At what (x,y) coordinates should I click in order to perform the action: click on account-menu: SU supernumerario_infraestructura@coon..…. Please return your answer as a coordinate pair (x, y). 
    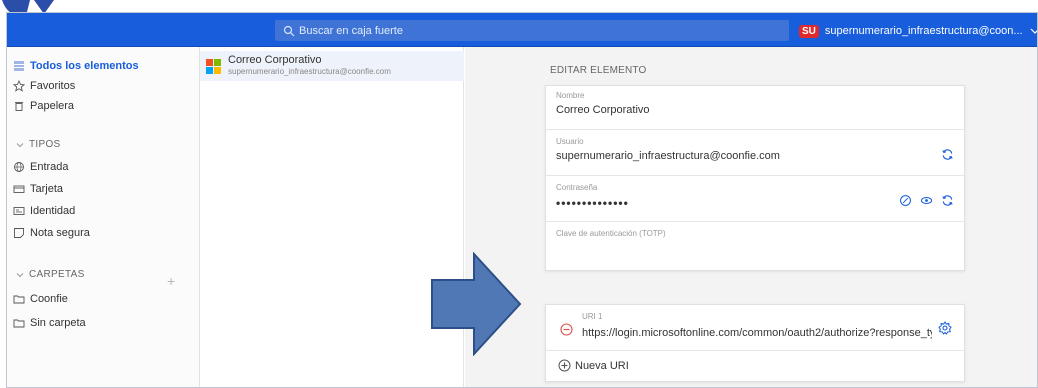
    Looking at the image, I should click on (918, 31).